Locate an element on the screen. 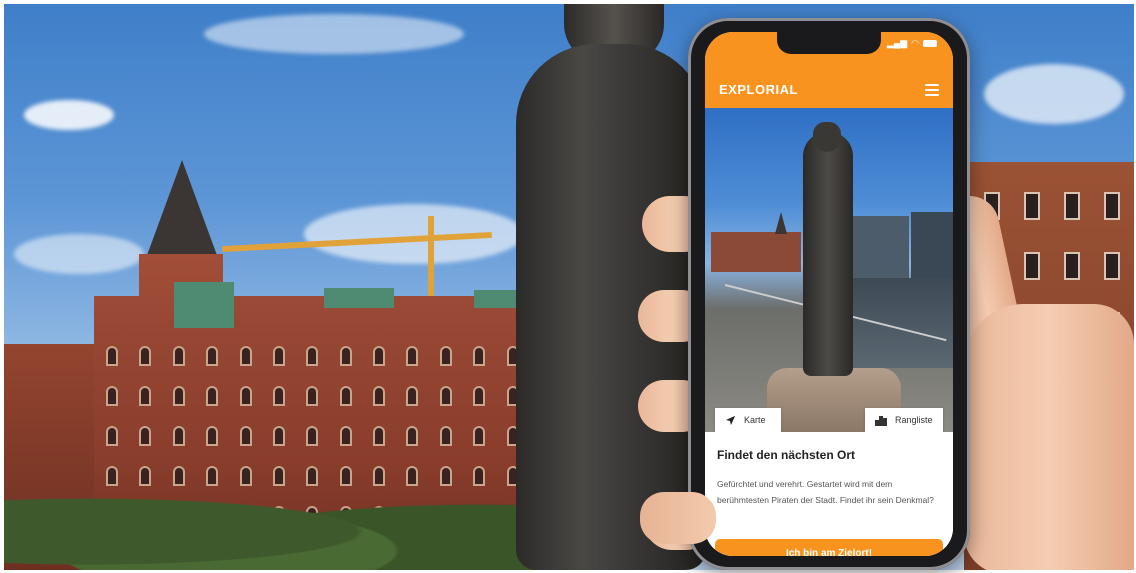 The image size is (1136, 573). map-button: Karte is located at coordinates (748, 420).